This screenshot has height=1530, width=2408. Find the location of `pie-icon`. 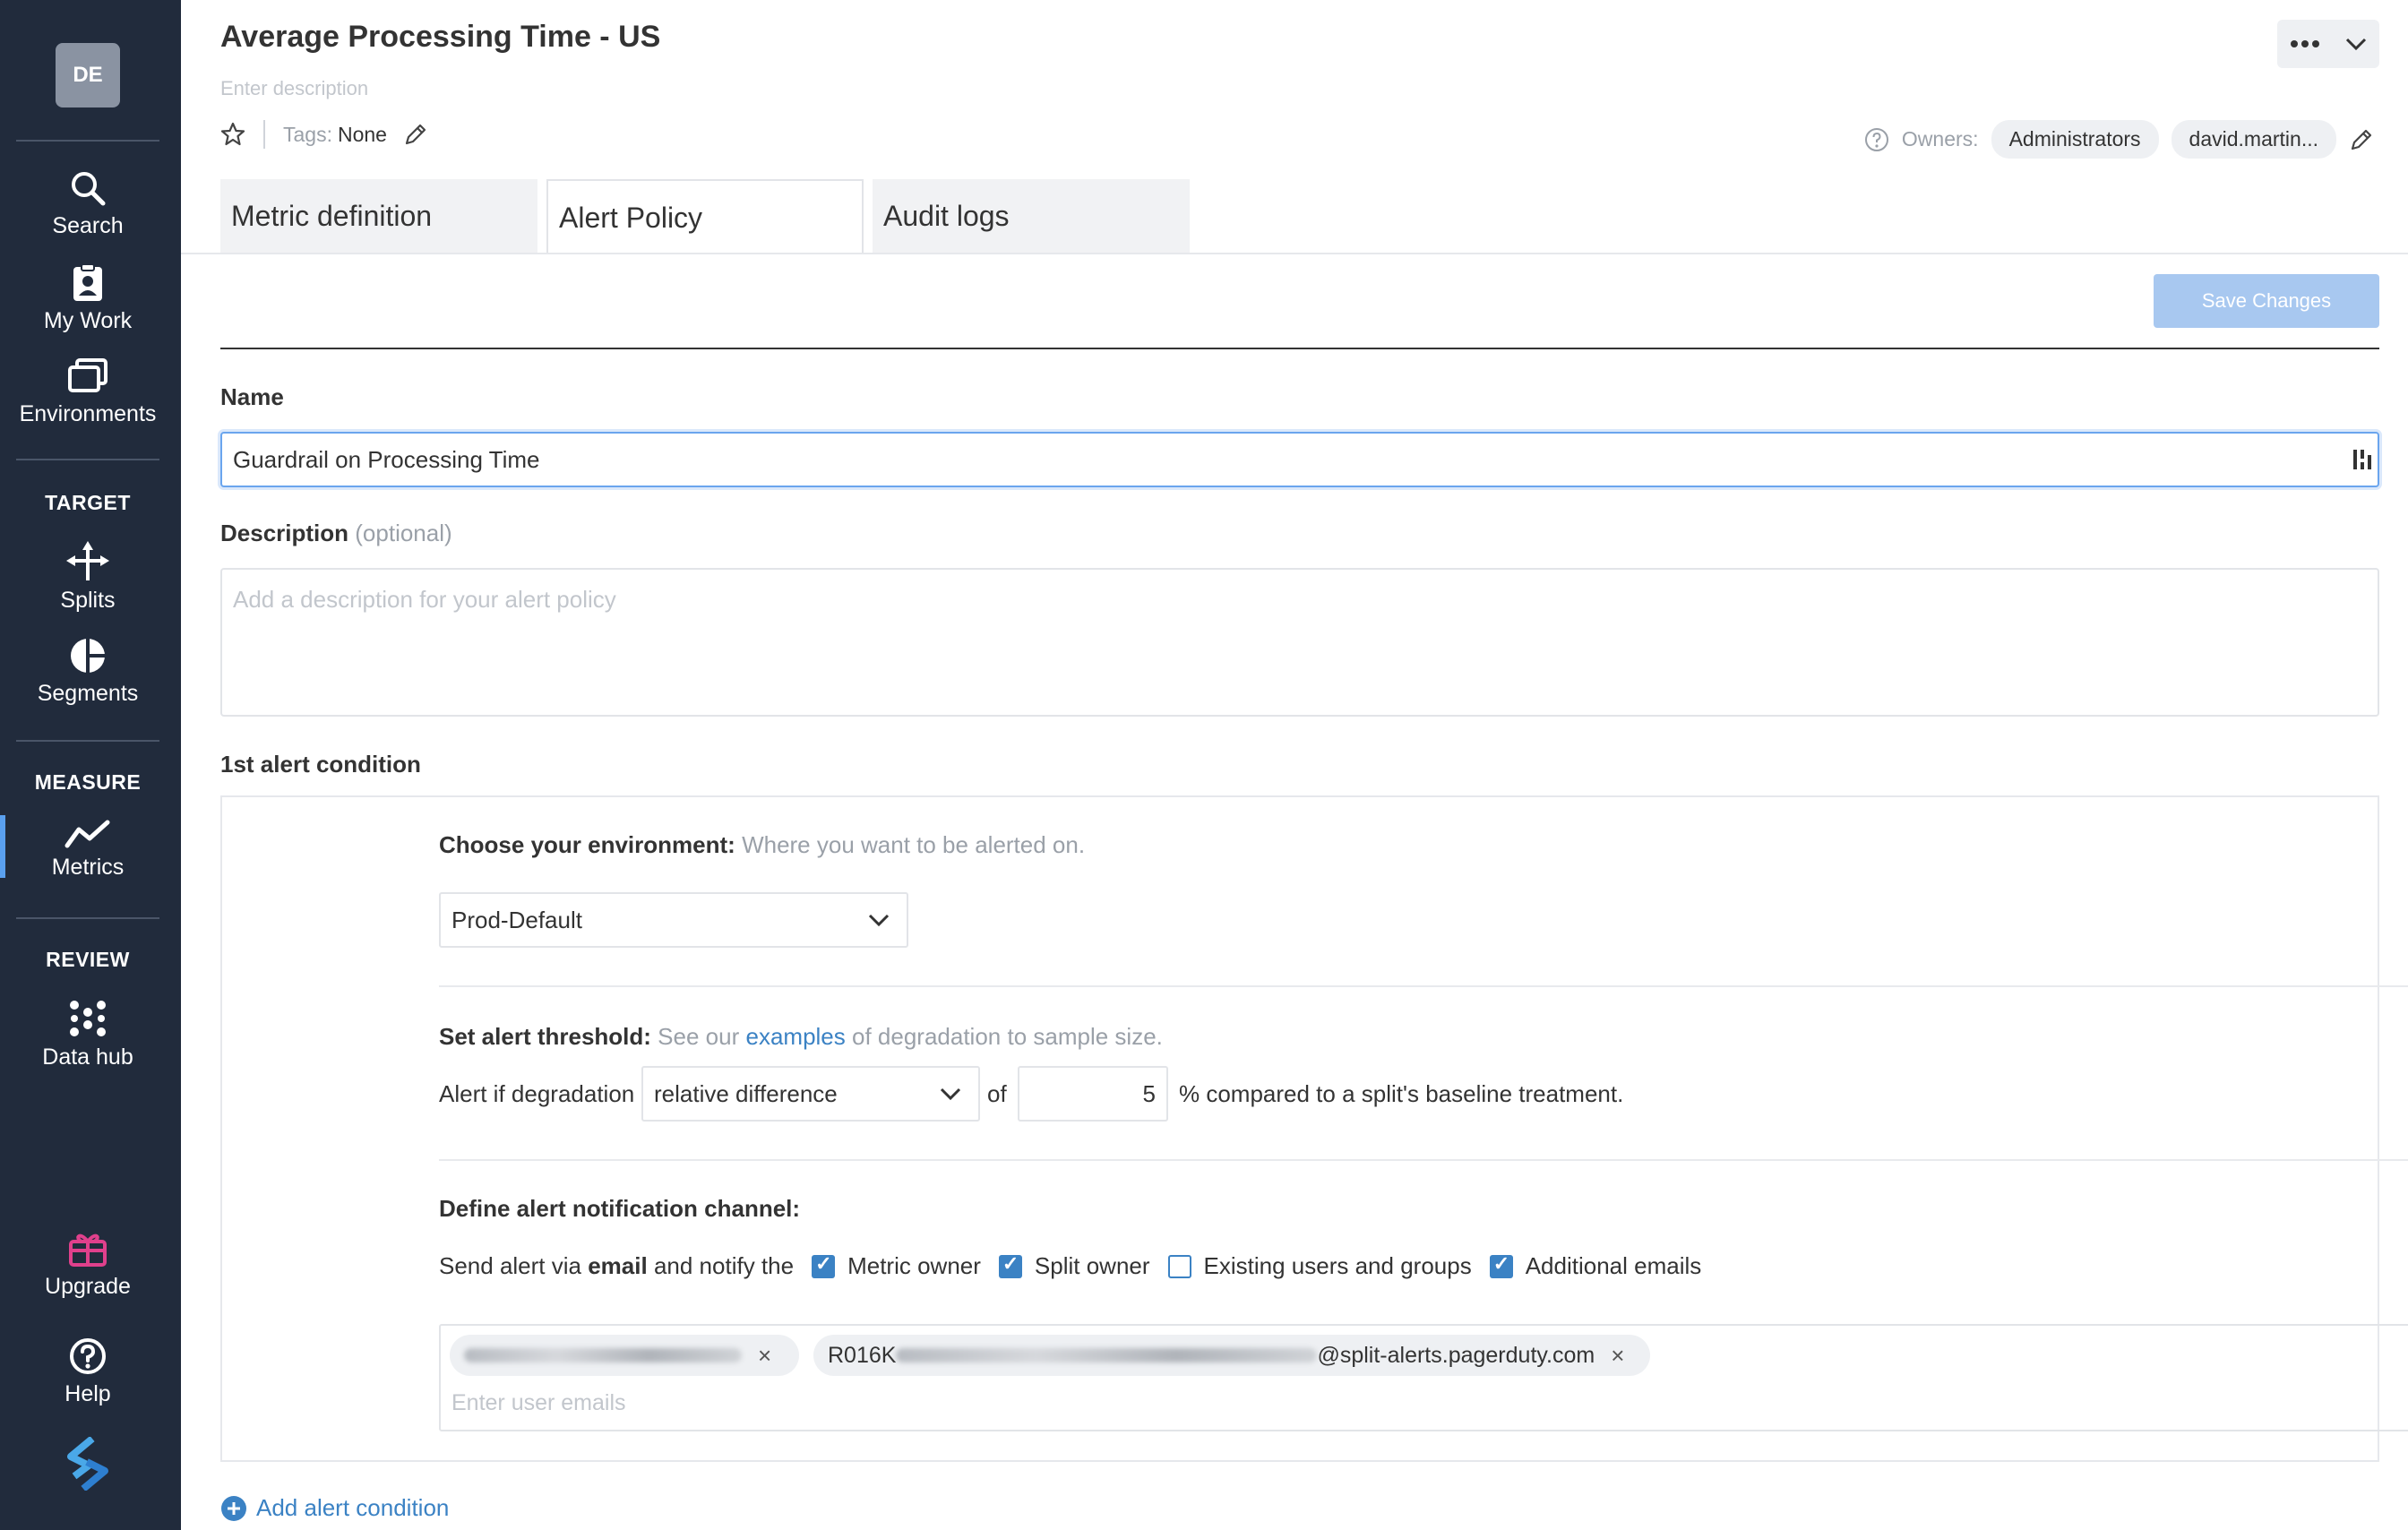

pie-icon is located at coordinates (88, 656).